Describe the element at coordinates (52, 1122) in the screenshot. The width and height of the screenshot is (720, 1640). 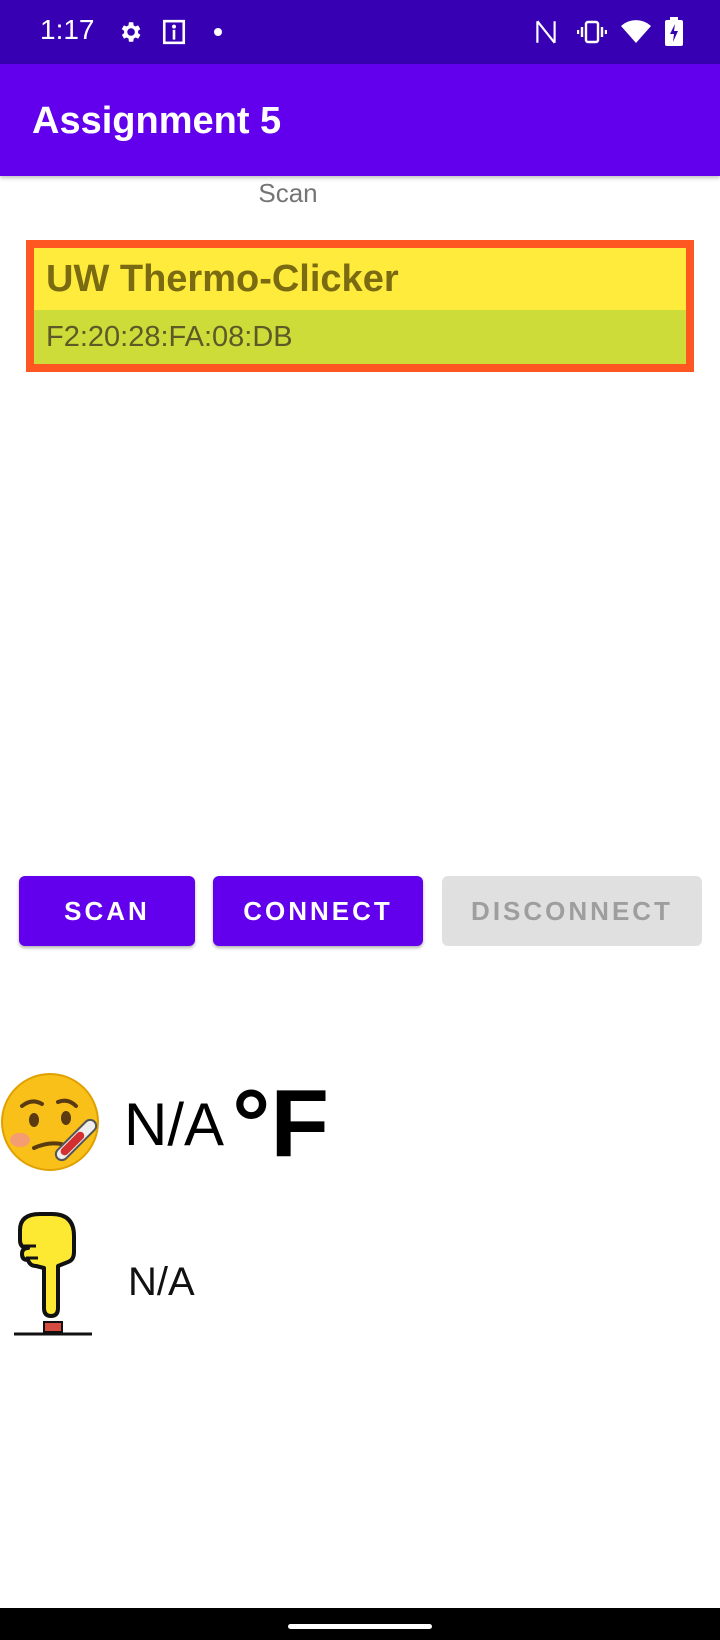
I see `face-with-thermometer-icon` at that location.